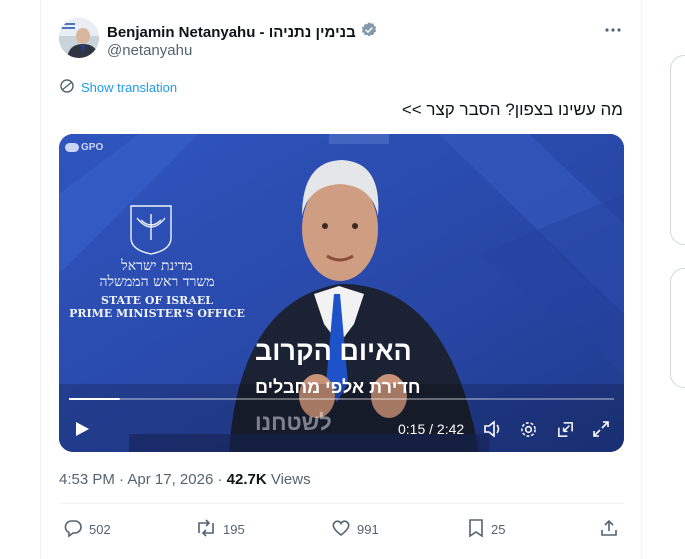  What do you see at coordinates (498, 529) in the screenshot?
I see `bookmark-count: 25` at bounding box center [498, 529].